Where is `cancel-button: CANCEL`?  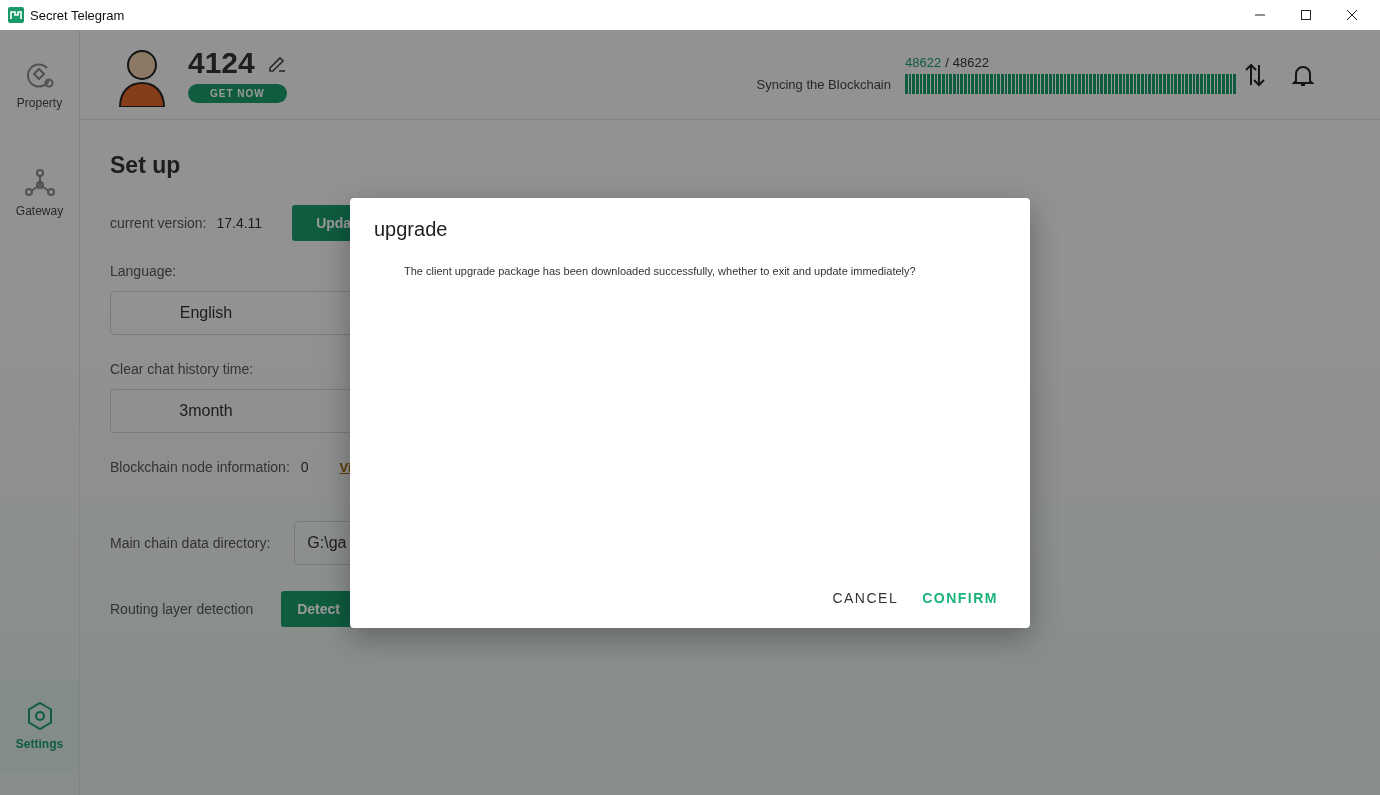
cancel-button: CANCEL is located at coordinates (865, 598).